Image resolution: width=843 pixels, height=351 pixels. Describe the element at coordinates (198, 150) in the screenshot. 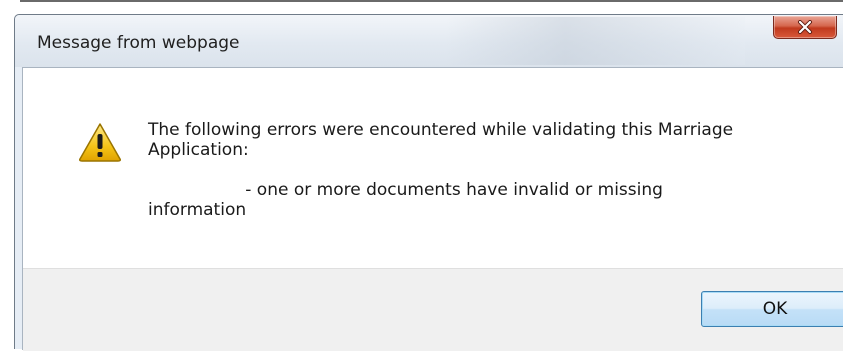

I see `message-line: Application:` at that location.